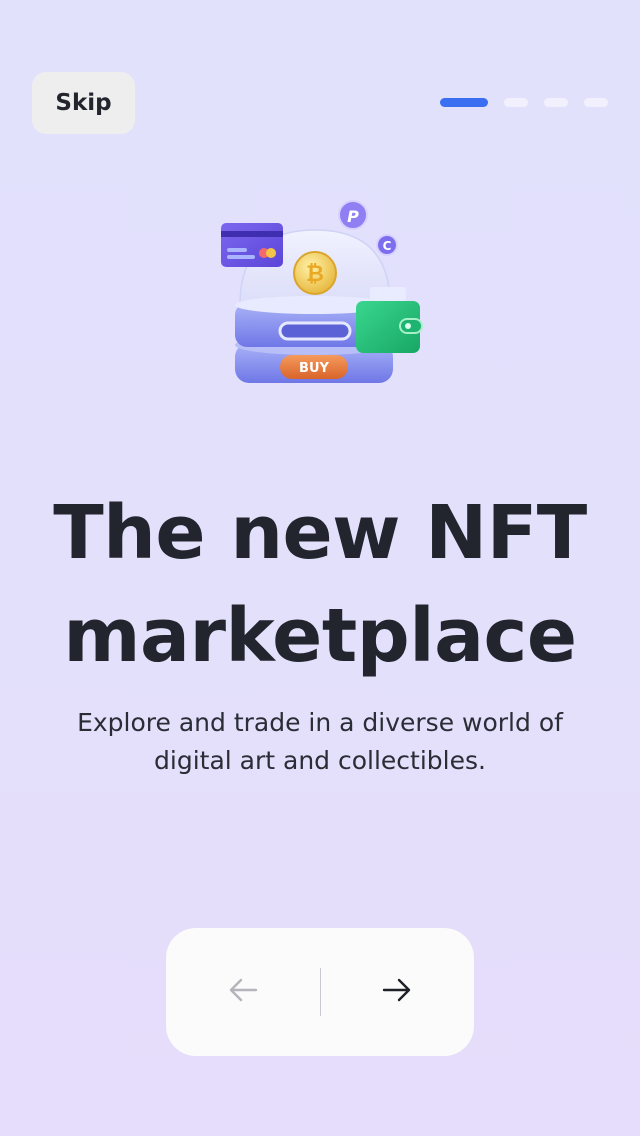 The width and height of the screenshot is (640, 1136). What do you see at coordinates (314, 368) in the screenshot?
I see `buy-badge: BUY` at bounding box center [314, 368].